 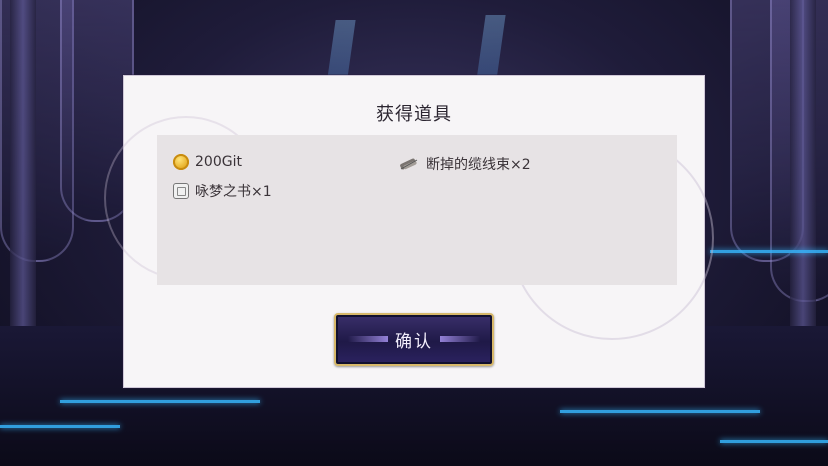 I want to click on reward-item-book: 咏梦之书×1, so click(x=222, y=191).